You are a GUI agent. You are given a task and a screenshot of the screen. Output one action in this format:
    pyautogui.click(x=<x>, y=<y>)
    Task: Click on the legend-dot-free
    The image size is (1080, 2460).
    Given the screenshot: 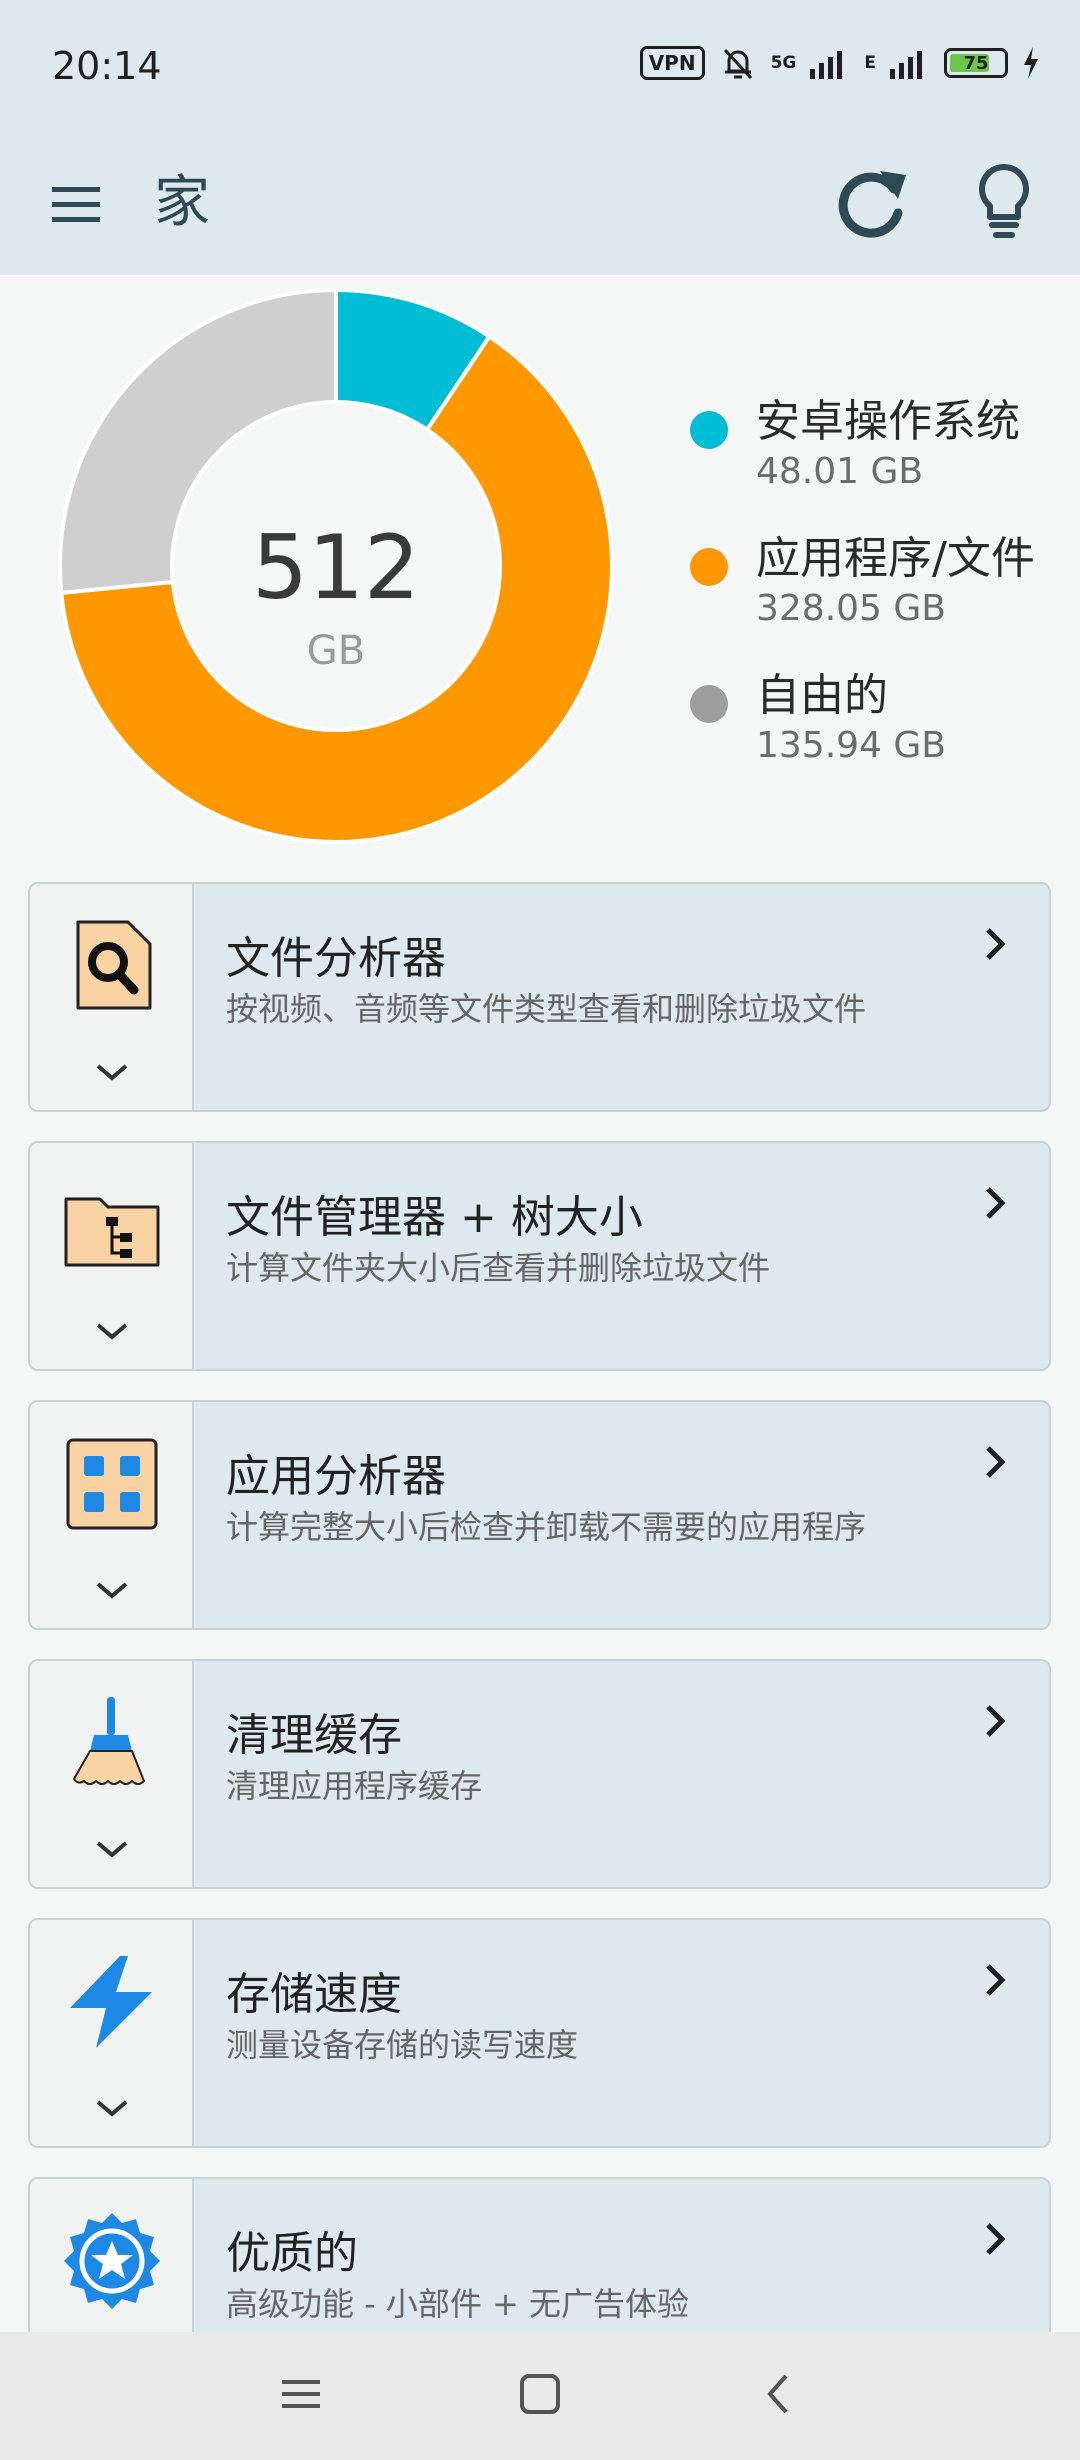 What is the action you would take?
    pyautogui.click(x=709, y=704)
    